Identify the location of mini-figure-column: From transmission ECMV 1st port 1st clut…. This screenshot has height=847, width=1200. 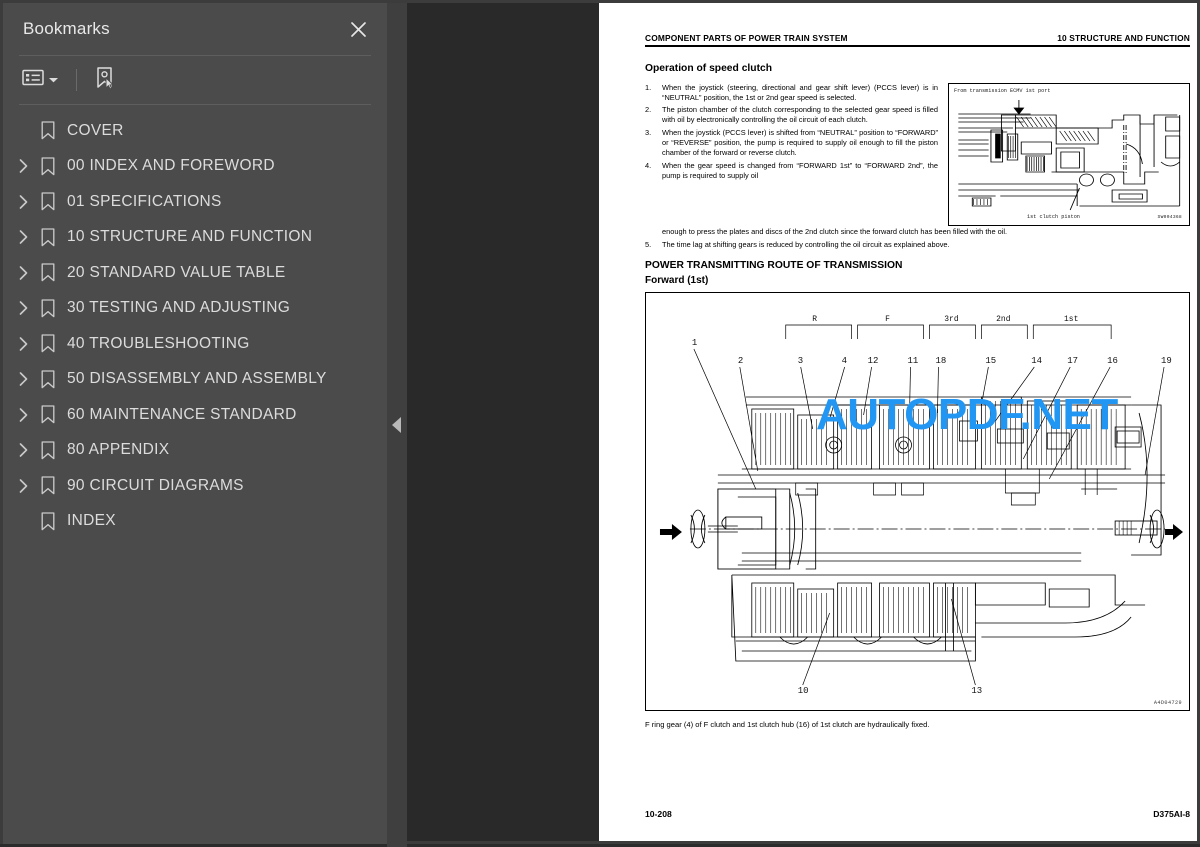
(1069, 154).